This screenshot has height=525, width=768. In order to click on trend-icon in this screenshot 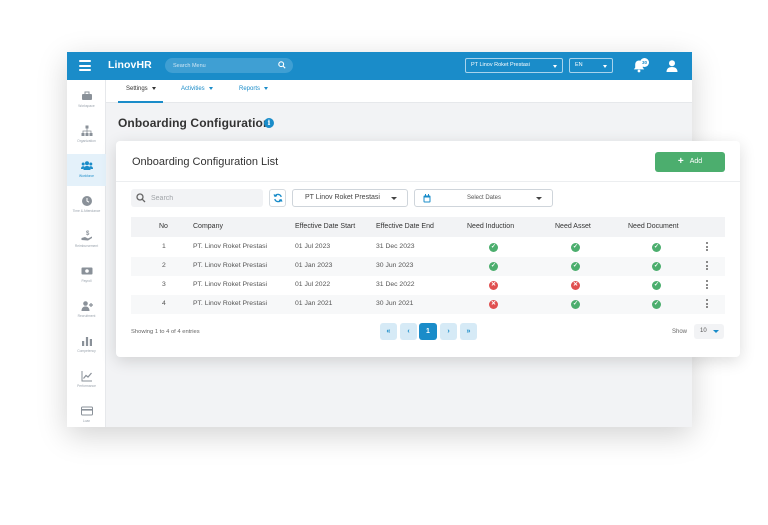, I will do `click(86, 376)`.